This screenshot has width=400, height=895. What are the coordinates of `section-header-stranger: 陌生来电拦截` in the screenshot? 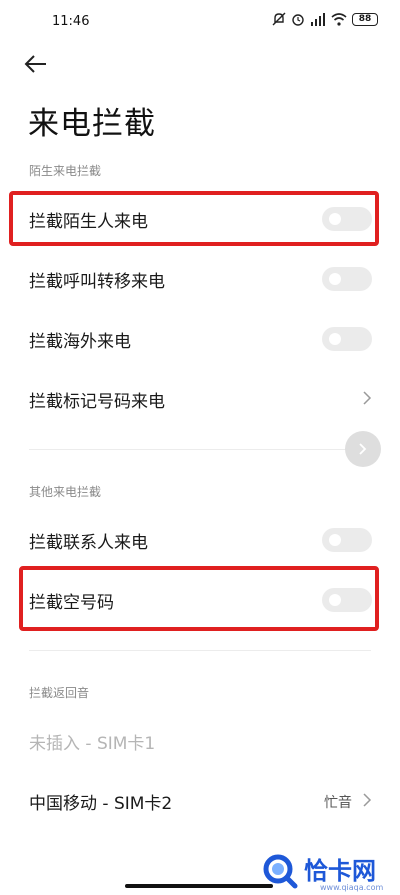 It's located at (65, 171).